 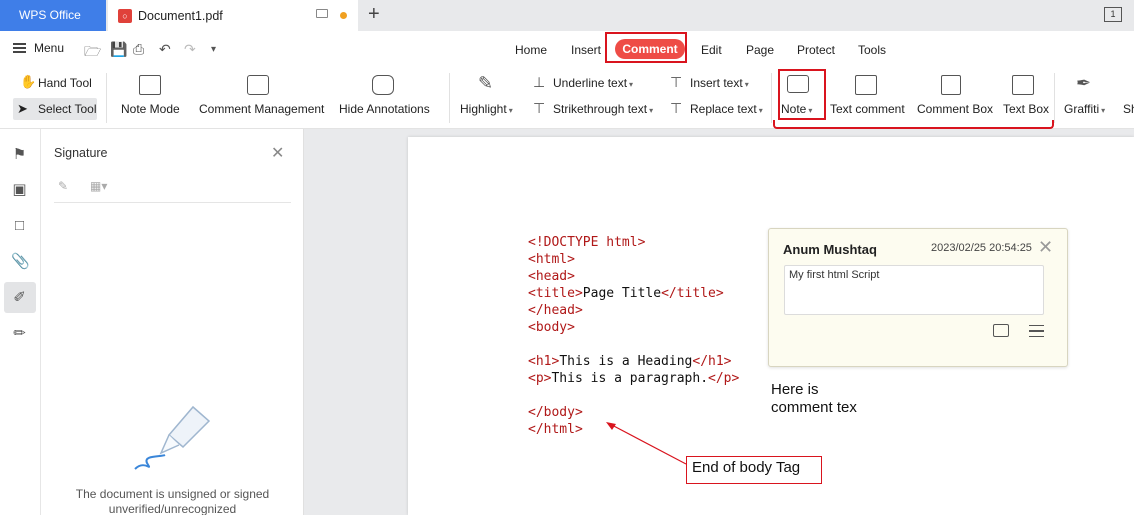 I want to click on code-text: This is a paragraph., so click(x=630, y=378).